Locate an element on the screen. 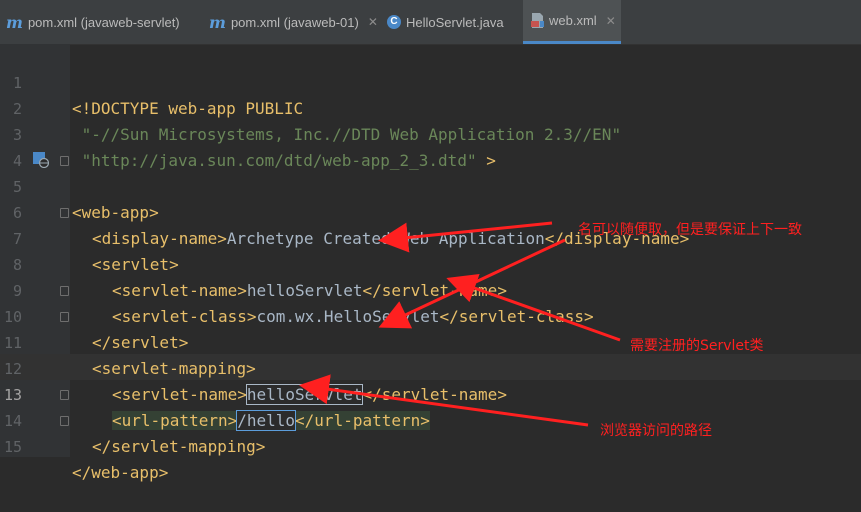 The height and width of the screenshot is (512, 861). arrow-to-url-pattern is located at coordinates (444, 400).